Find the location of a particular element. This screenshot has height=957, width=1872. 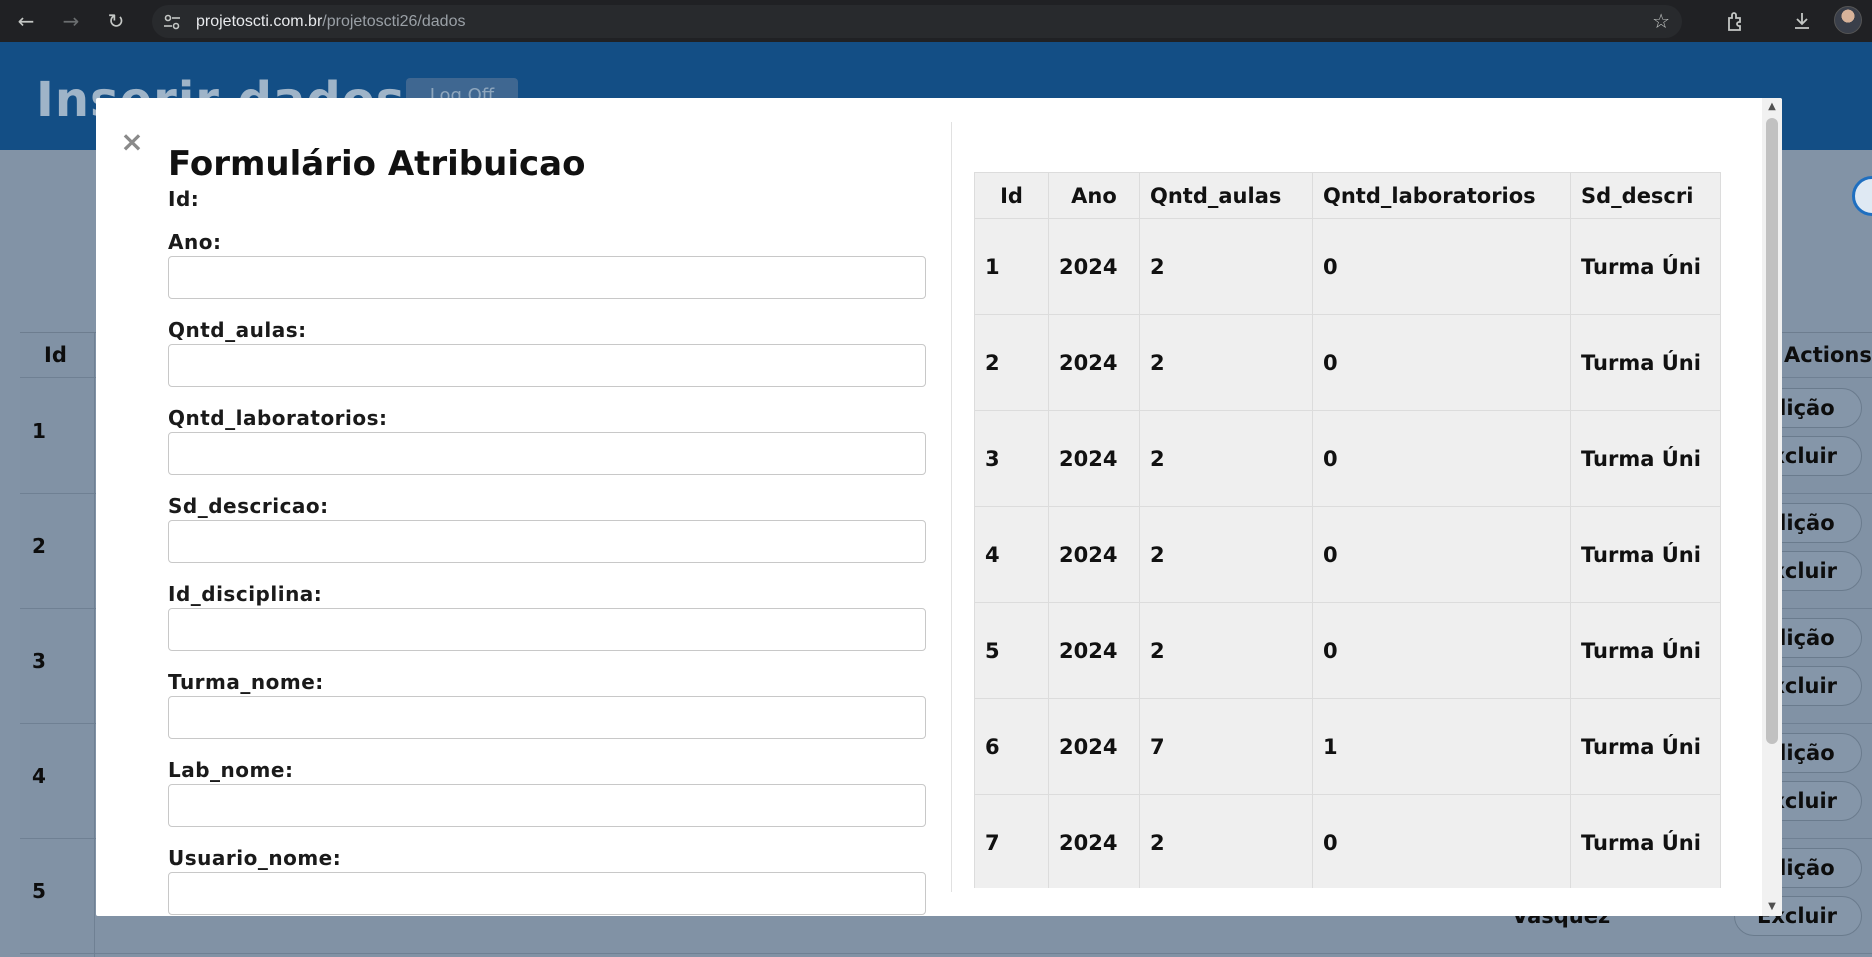

cell-id: 2 is located at coordinates (1011, 362).